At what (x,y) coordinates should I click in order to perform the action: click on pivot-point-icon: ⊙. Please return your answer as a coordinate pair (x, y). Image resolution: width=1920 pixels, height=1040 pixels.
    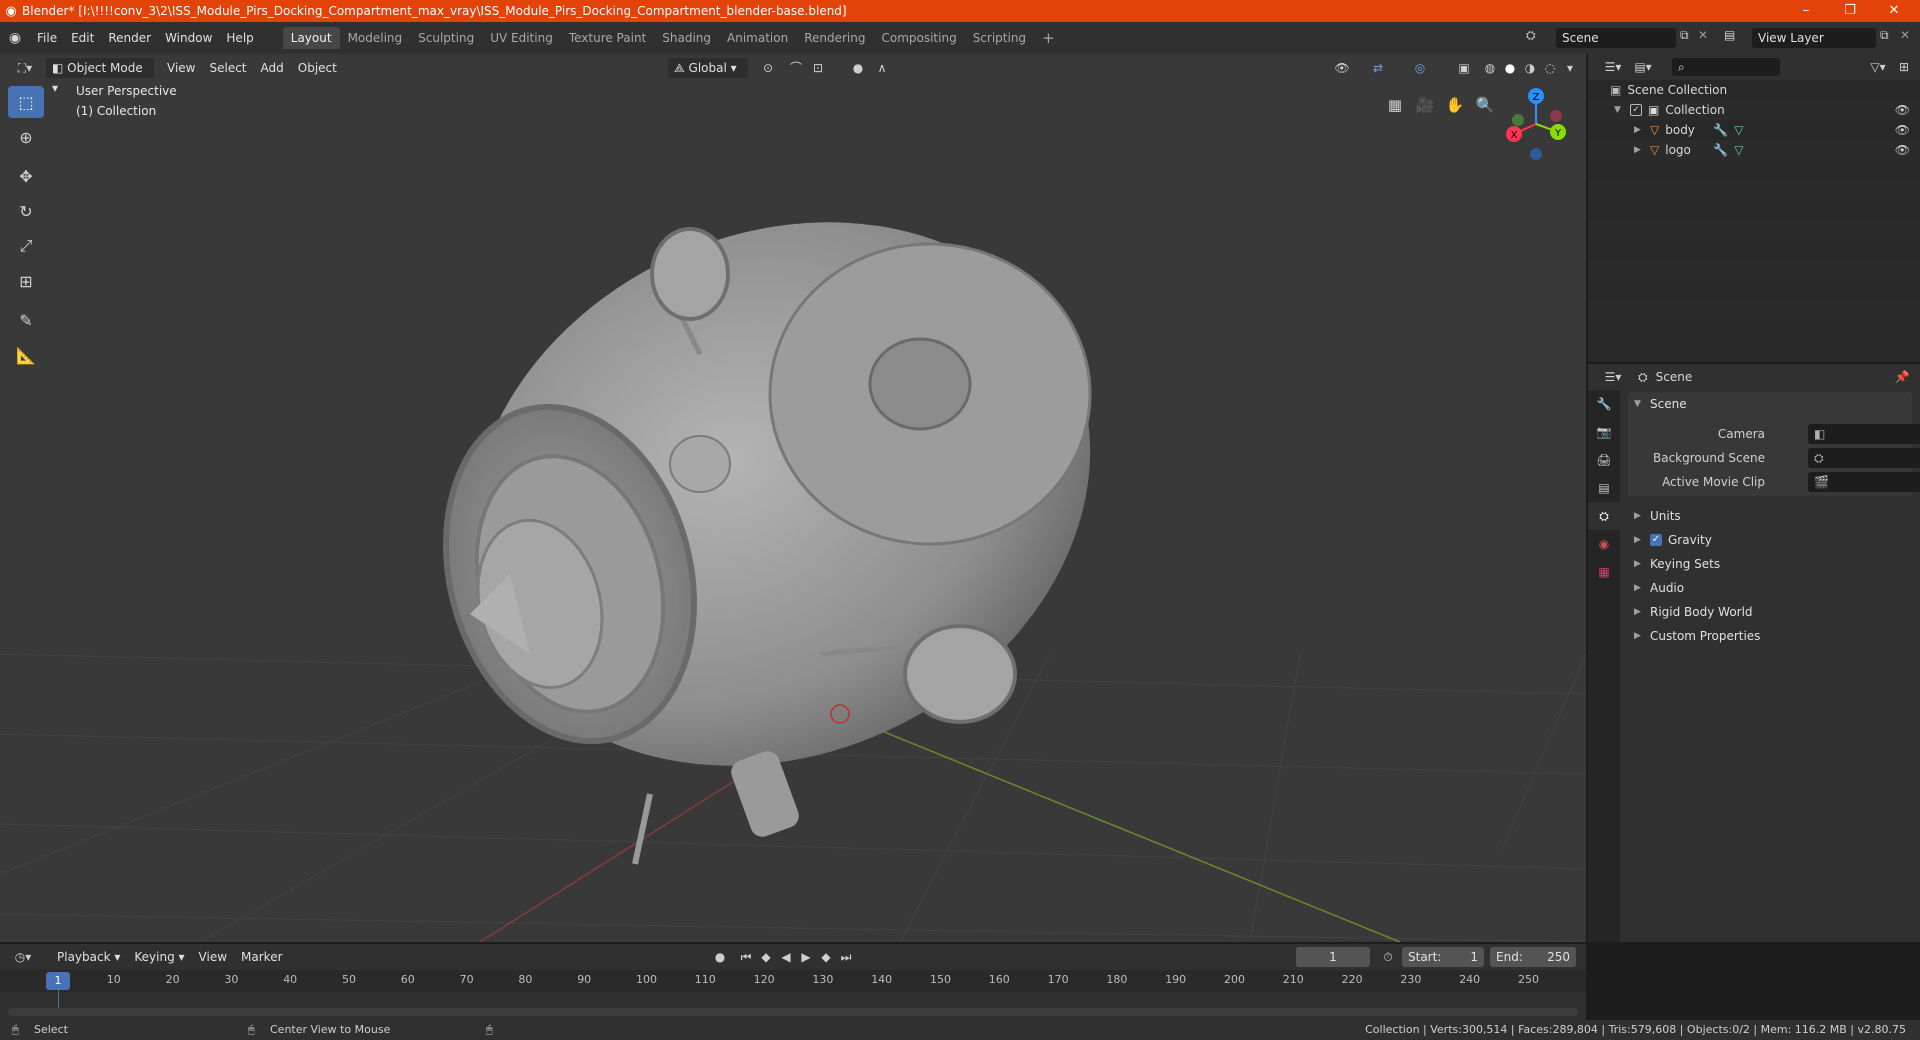
    Looking at the image, I should click on (768, 68).